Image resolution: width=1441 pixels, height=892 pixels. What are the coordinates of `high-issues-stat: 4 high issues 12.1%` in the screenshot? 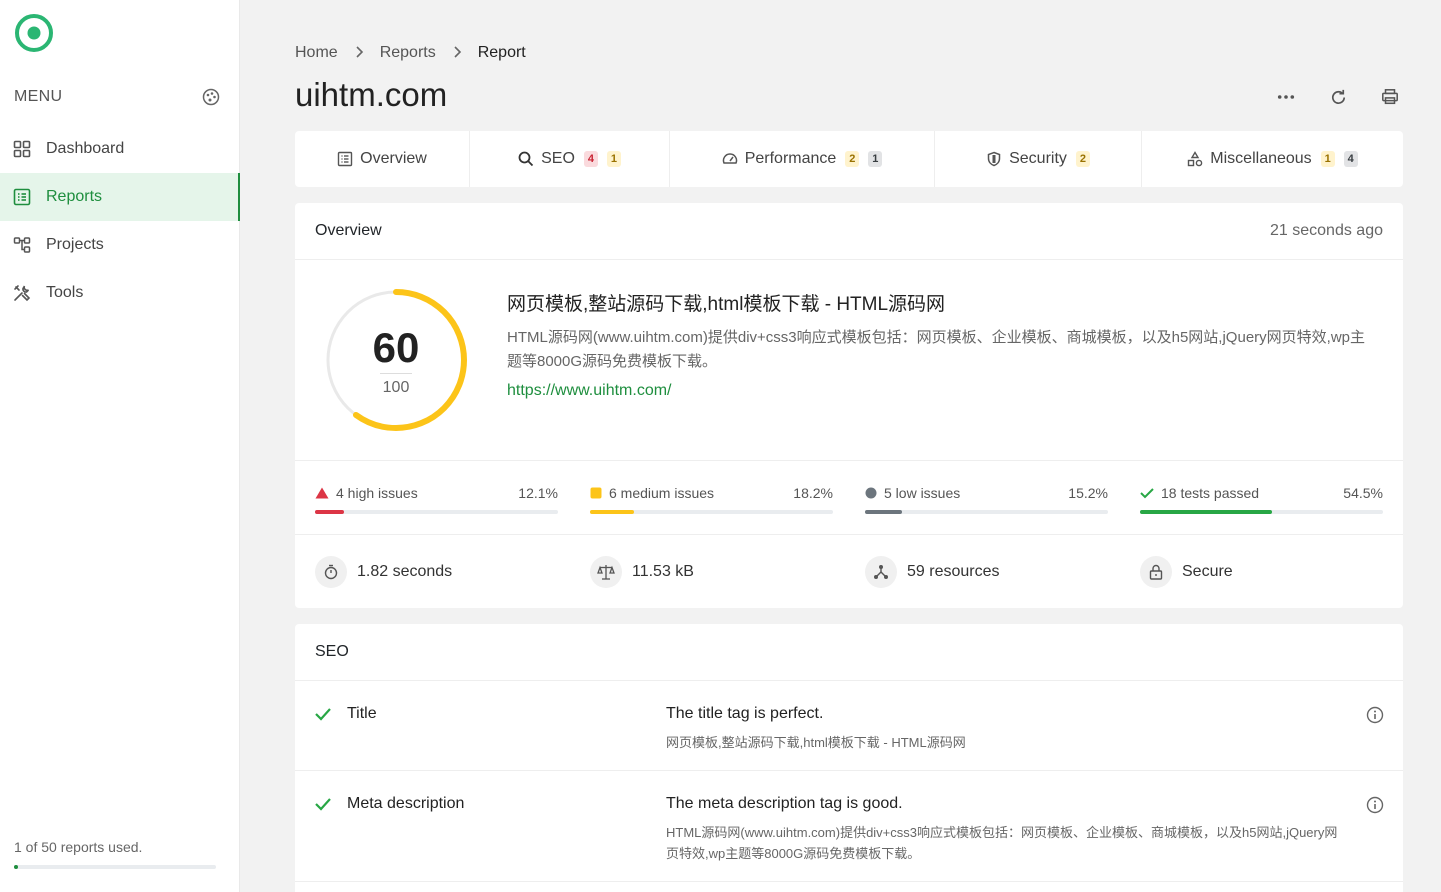 It's located at (436, 499).